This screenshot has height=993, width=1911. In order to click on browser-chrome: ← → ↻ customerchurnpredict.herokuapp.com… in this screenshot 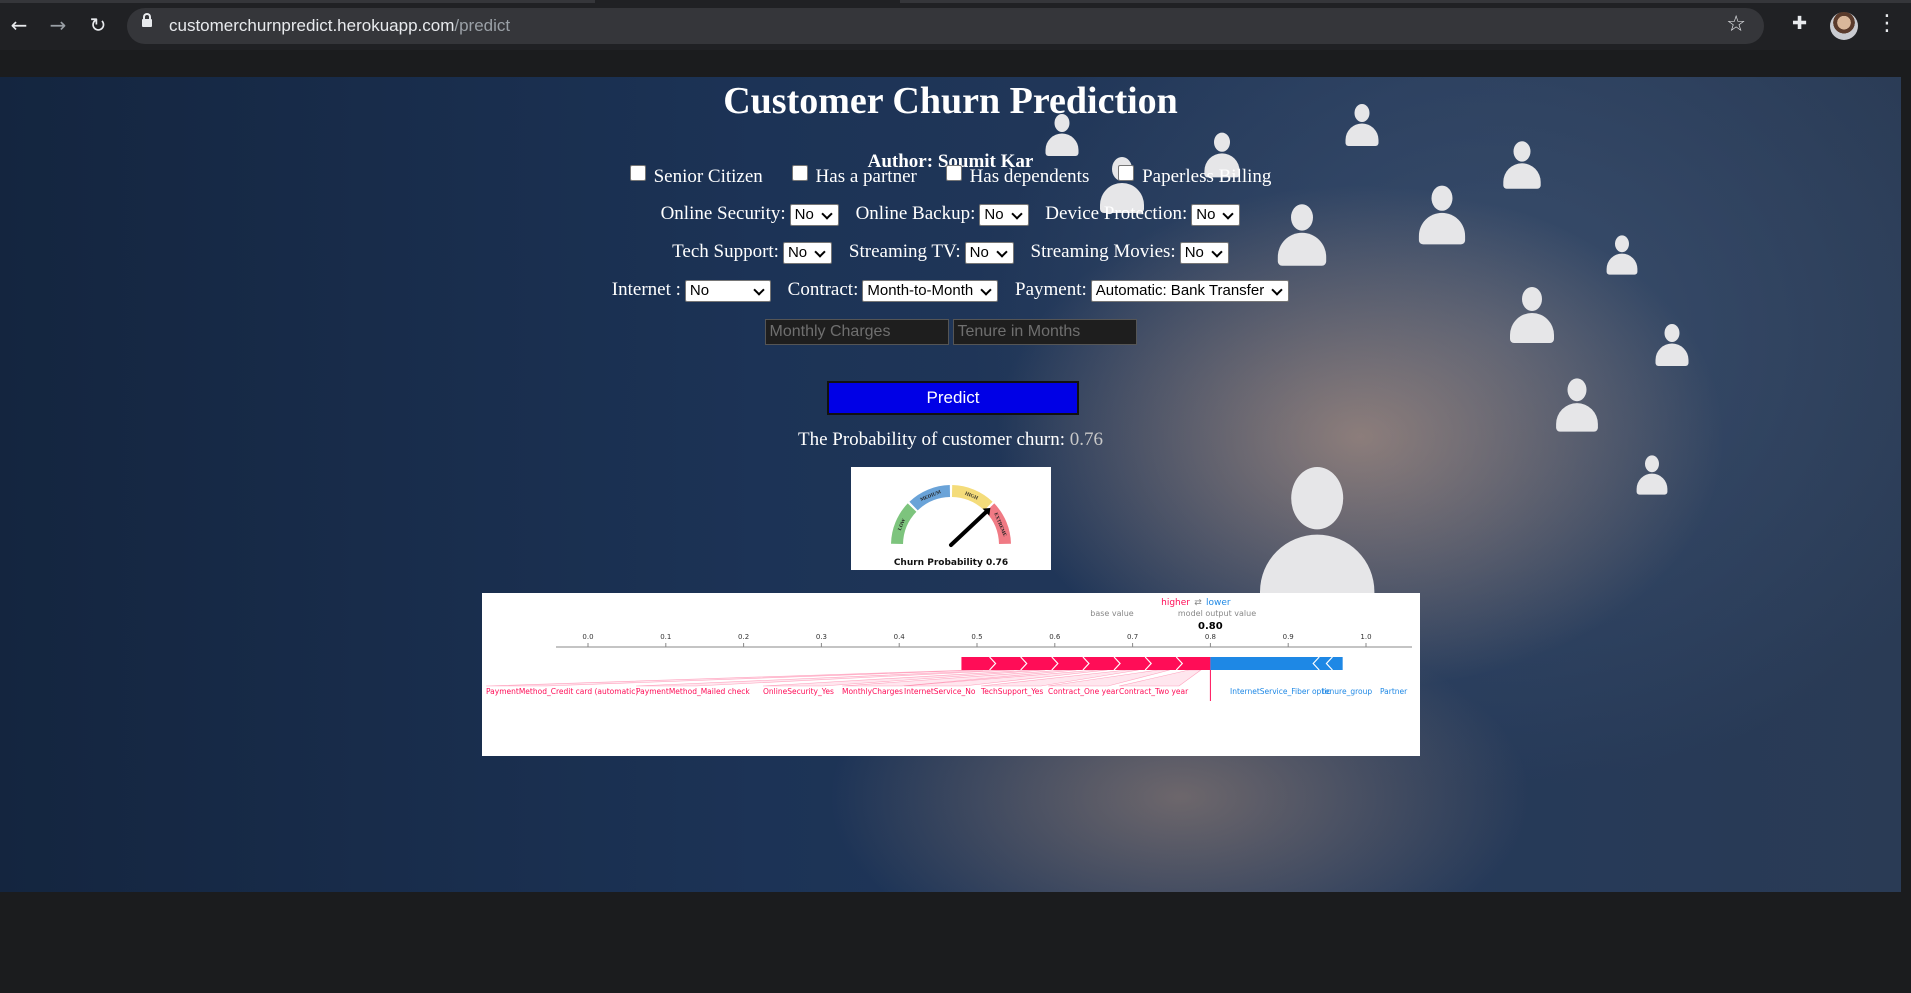, I will do `click(955, 25)`.